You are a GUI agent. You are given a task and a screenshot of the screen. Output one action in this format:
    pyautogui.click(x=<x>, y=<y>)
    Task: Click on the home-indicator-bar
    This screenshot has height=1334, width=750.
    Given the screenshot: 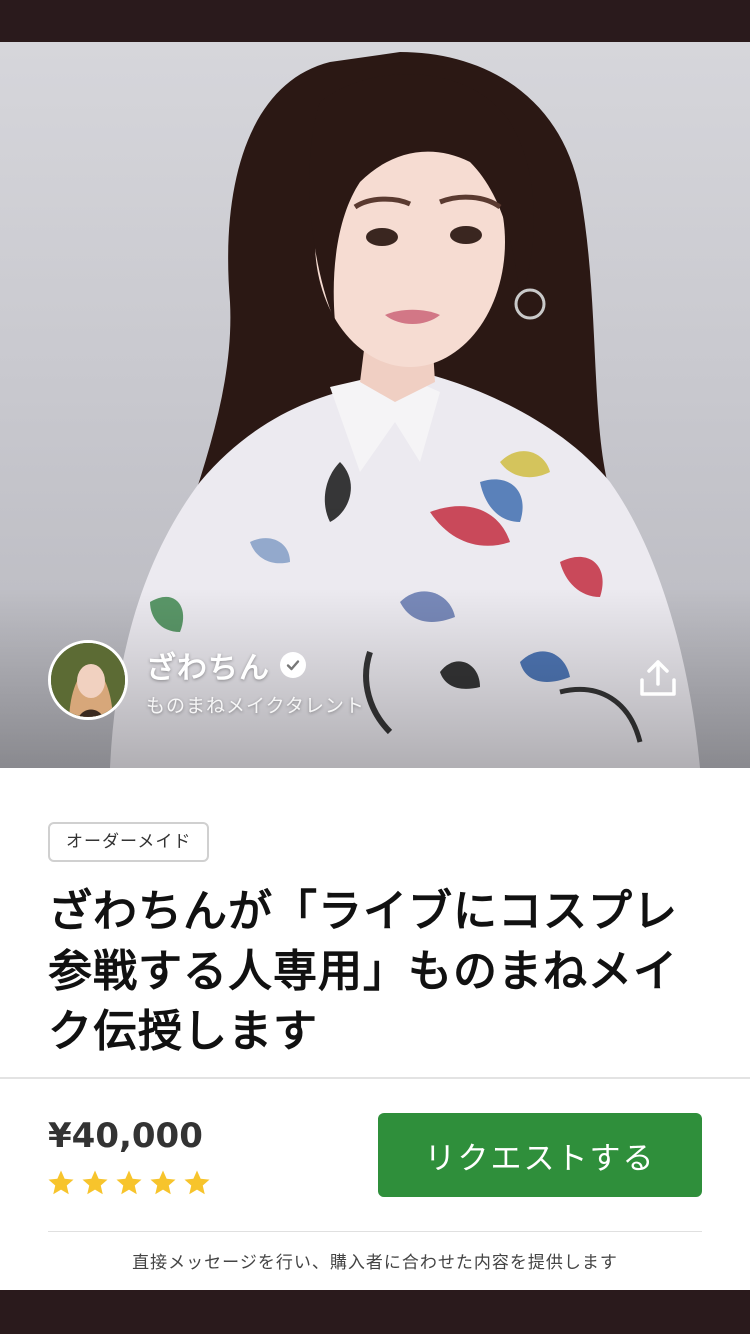 What is the action you would take?
    pyautogui.click(x=375, y=1312)
    